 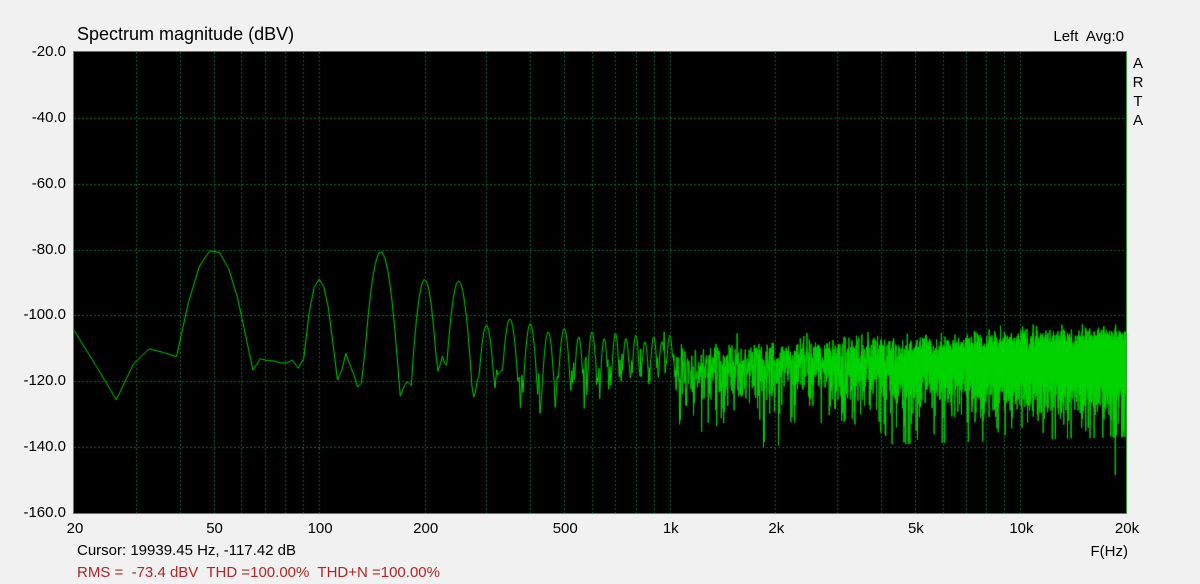 What do you see at coordinates (48, 51) in the screenshot?
I see `y-tick-label: -20.0` at bounding box center [48, 51].